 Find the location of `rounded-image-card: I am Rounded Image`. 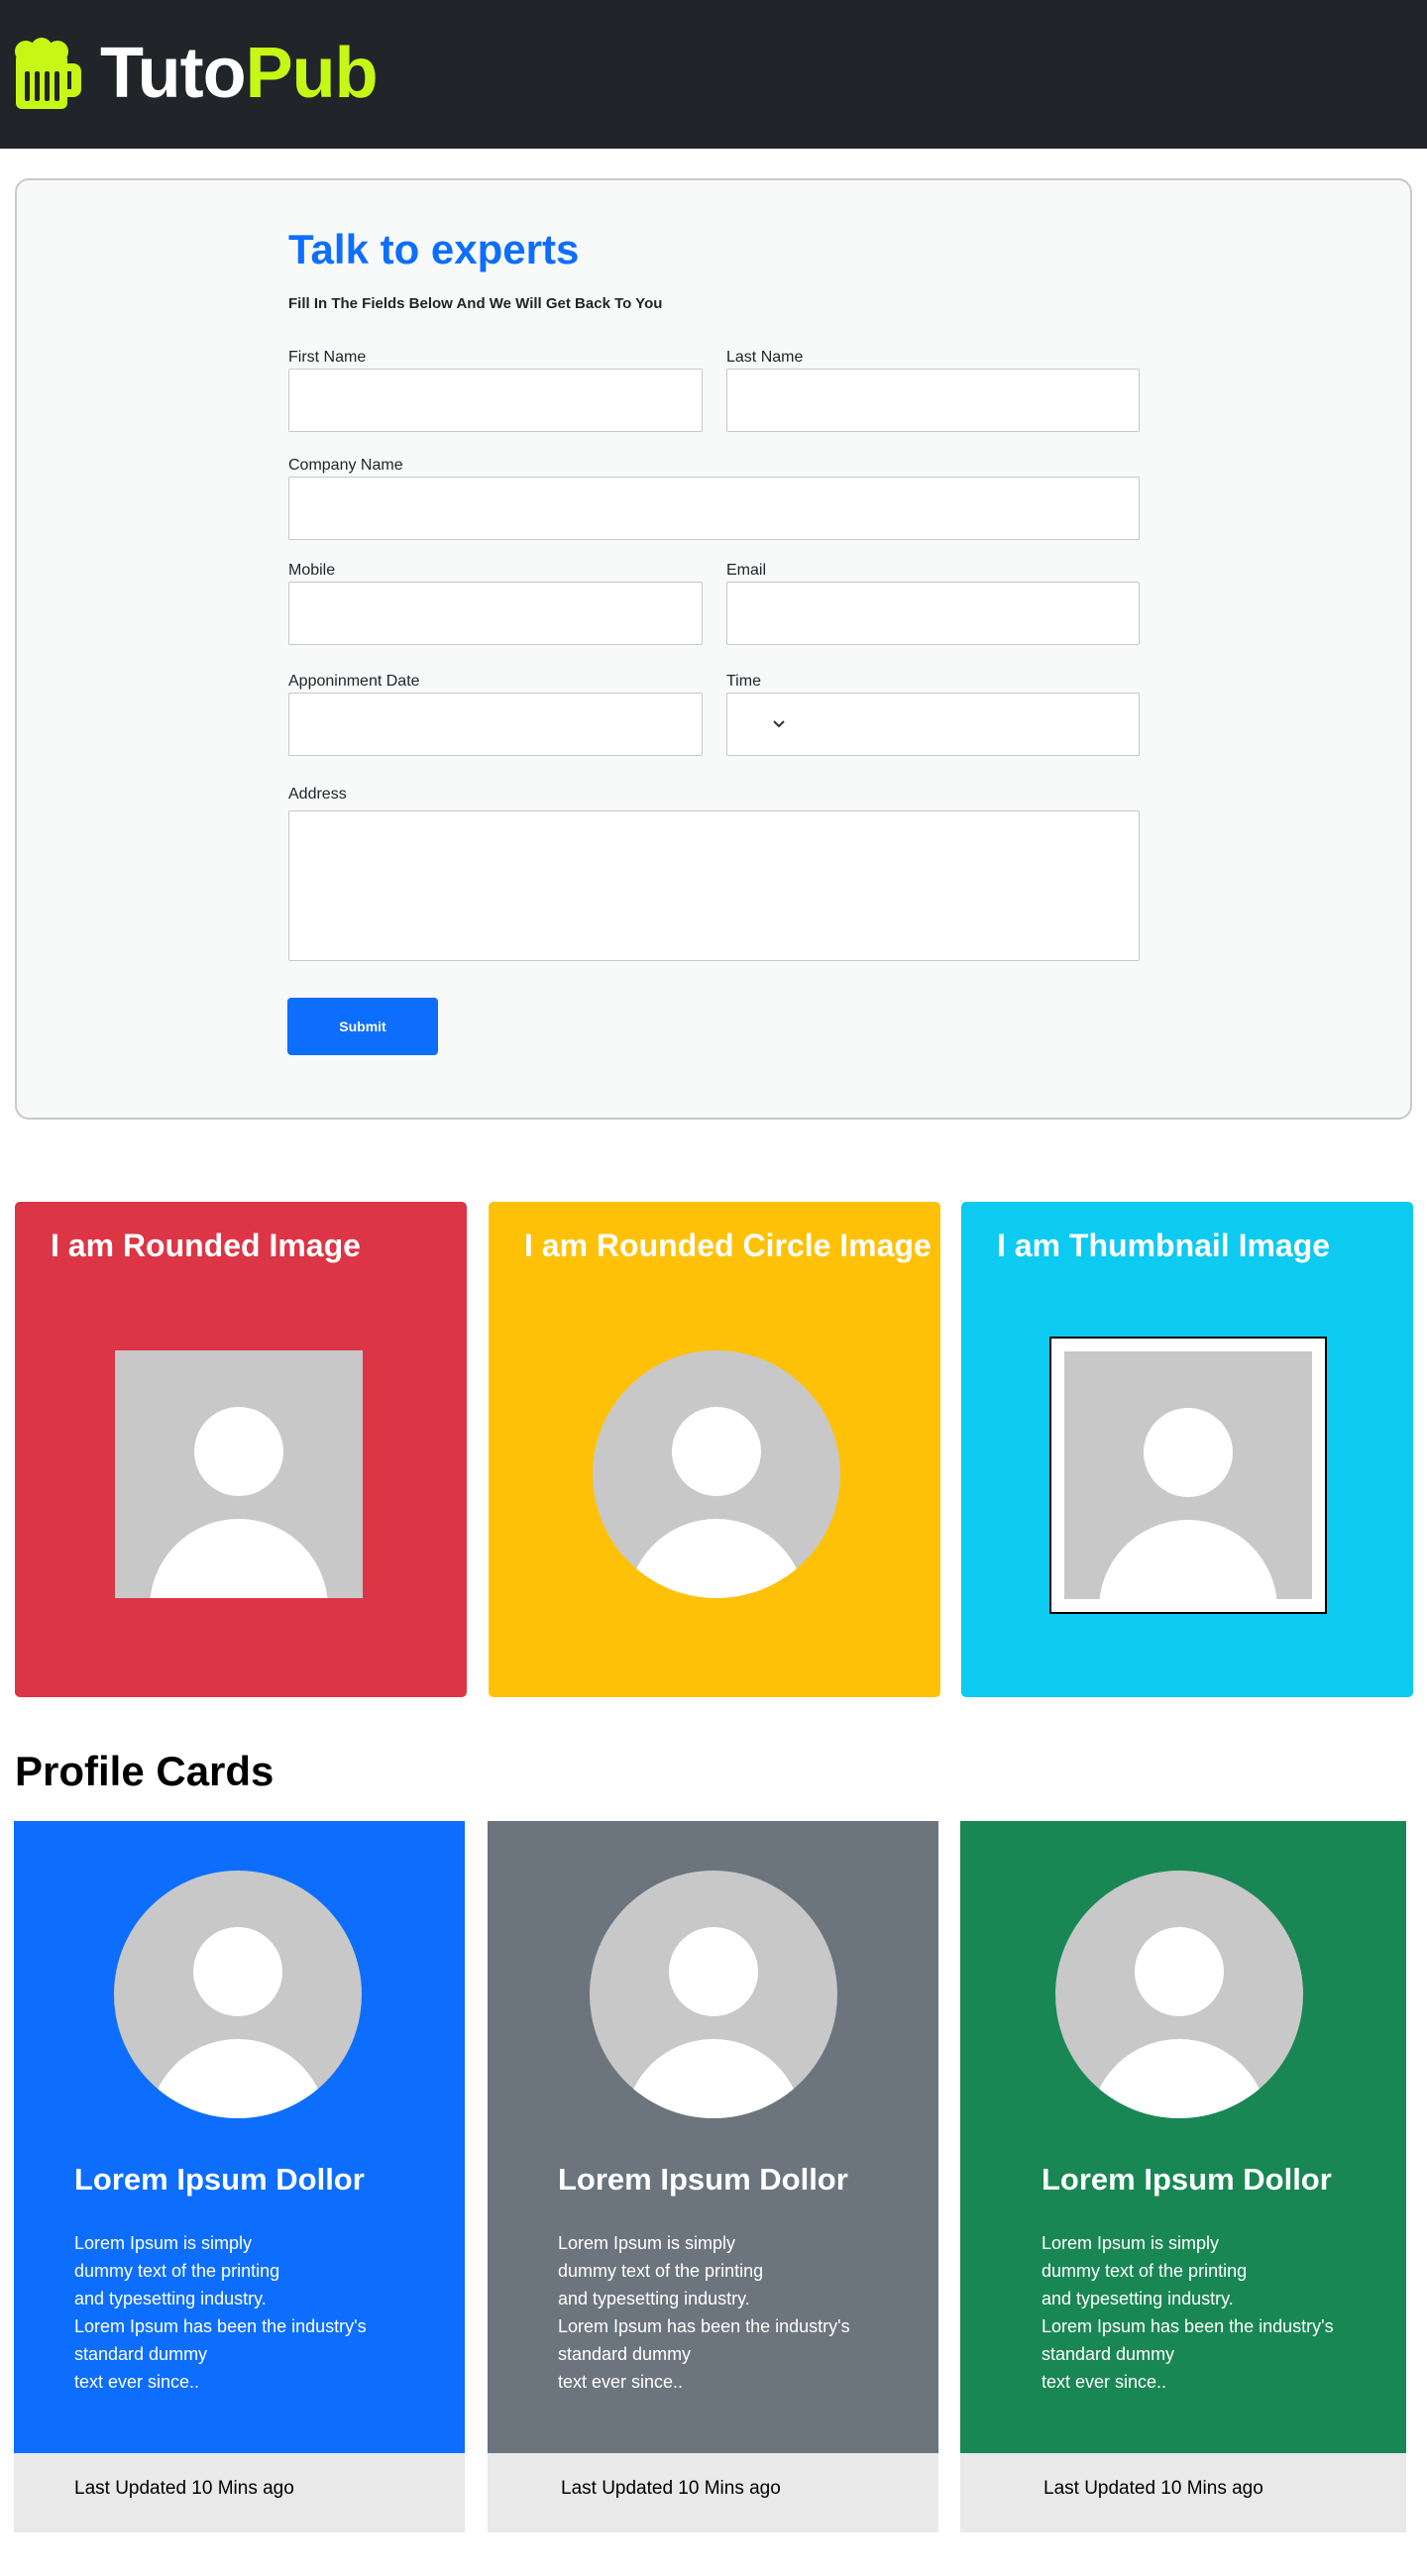

rounded-image-card: I am Rounded Image is located at coordinates (241, 1449).